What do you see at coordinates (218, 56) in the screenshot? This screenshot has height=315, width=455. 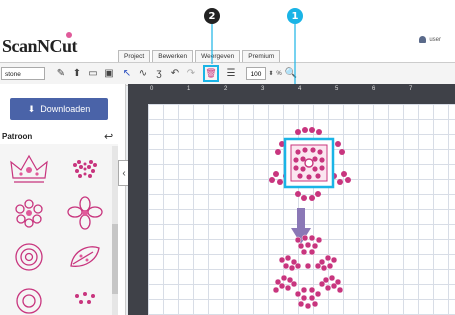 I see `tab-weergeven: Weergeven` at bounding box center [218, 56].